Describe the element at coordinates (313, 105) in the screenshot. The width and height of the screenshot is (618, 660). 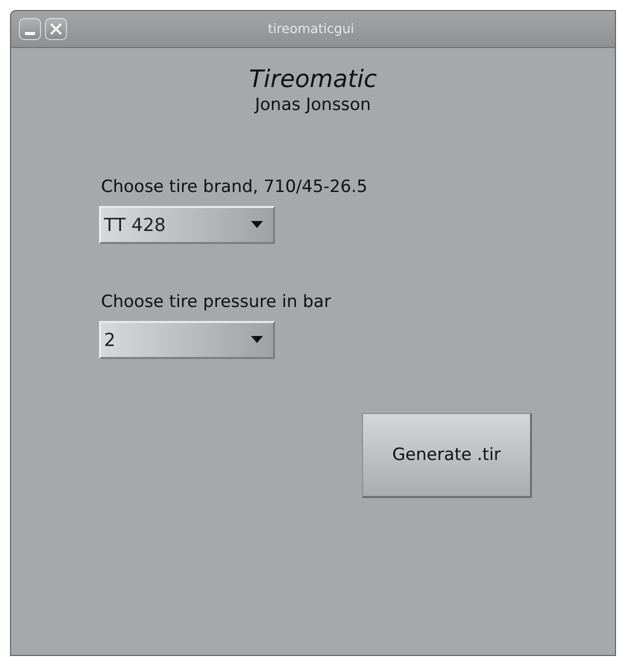
I see `author-name: Jonas Jonsson` at that location.